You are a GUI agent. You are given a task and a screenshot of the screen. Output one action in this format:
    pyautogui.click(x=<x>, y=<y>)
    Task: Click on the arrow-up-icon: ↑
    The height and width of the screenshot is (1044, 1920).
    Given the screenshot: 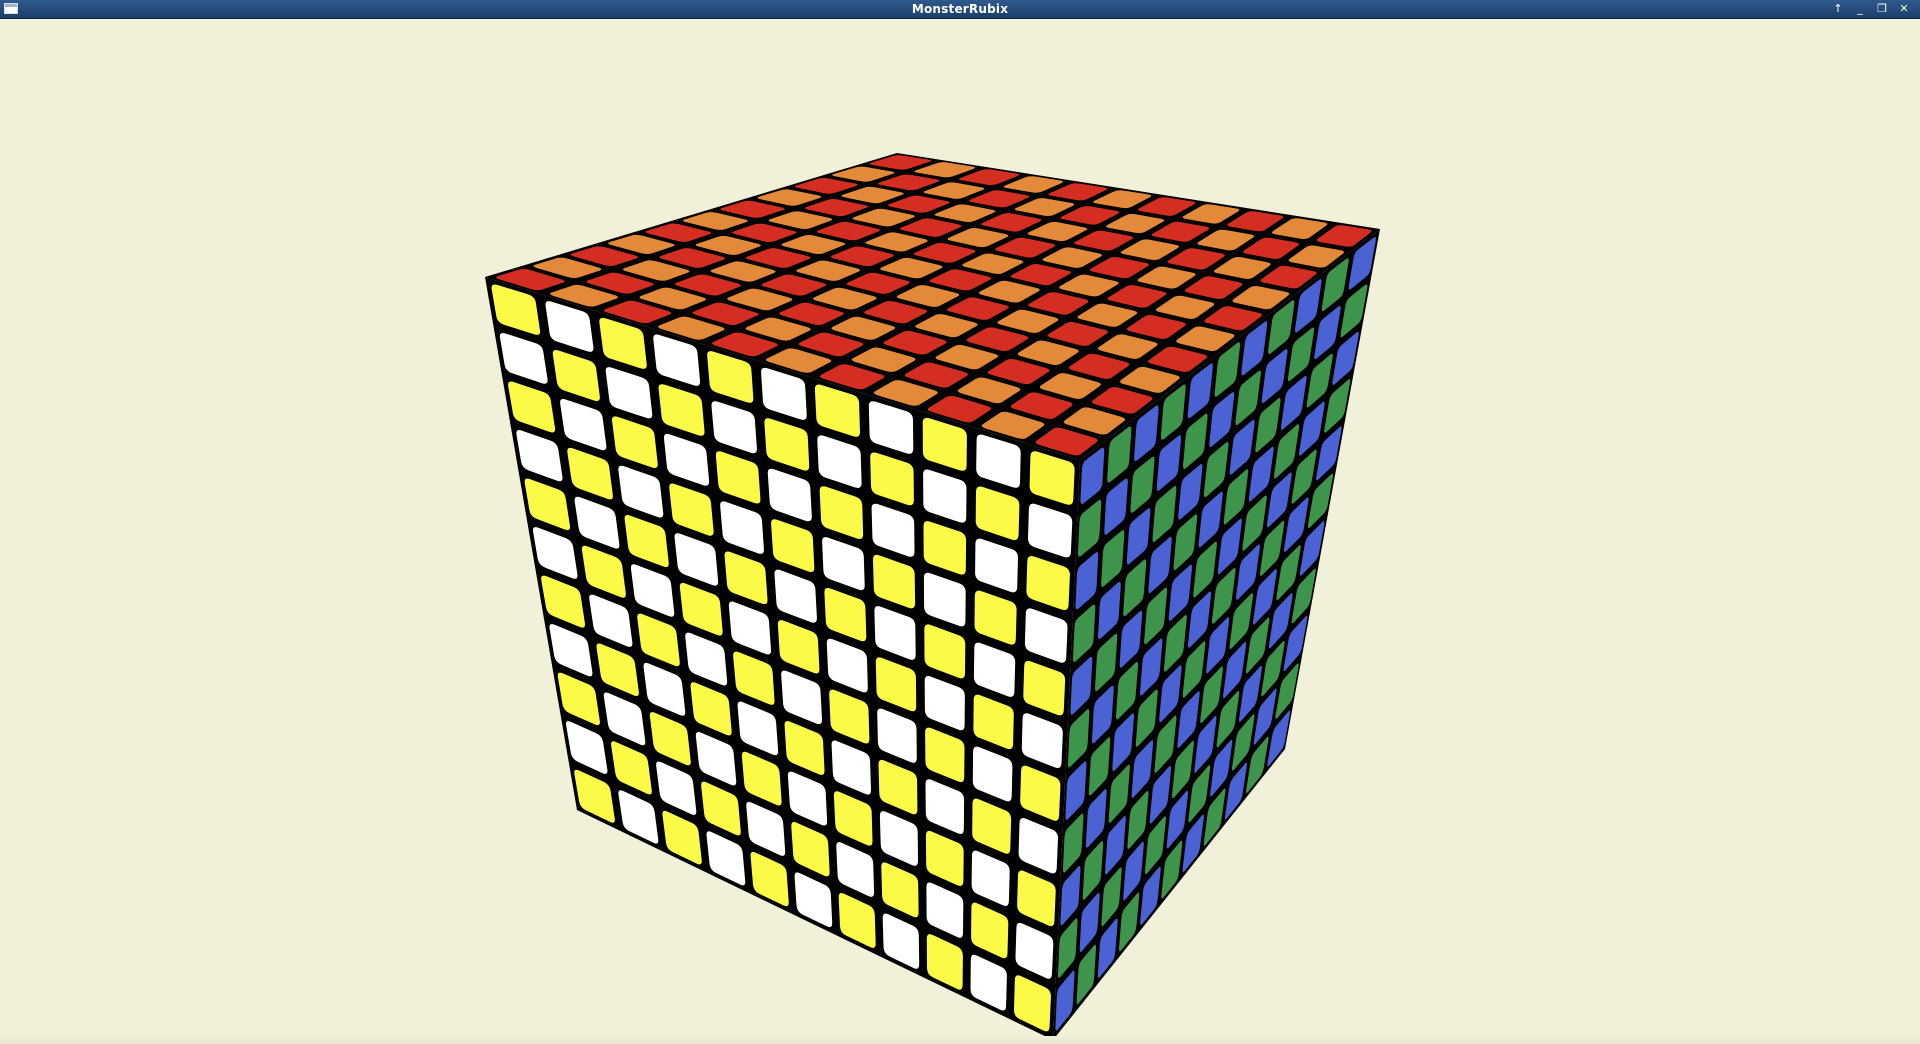 What is the action you would take?
    pyautogui.click(x=1838, y=9)
    